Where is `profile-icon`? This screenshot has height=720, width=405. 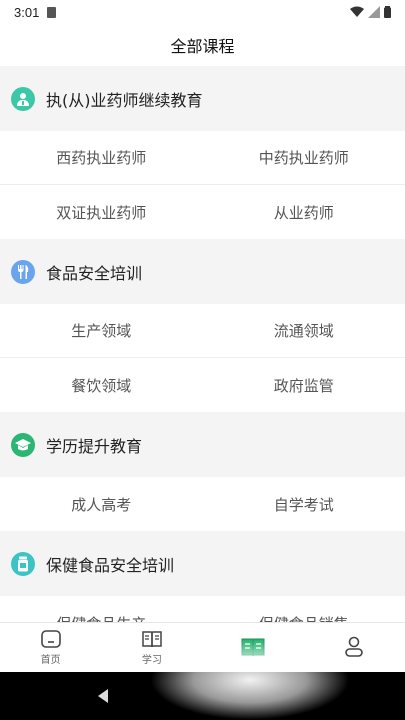 profile-icon is located at coordinates (354, 646).